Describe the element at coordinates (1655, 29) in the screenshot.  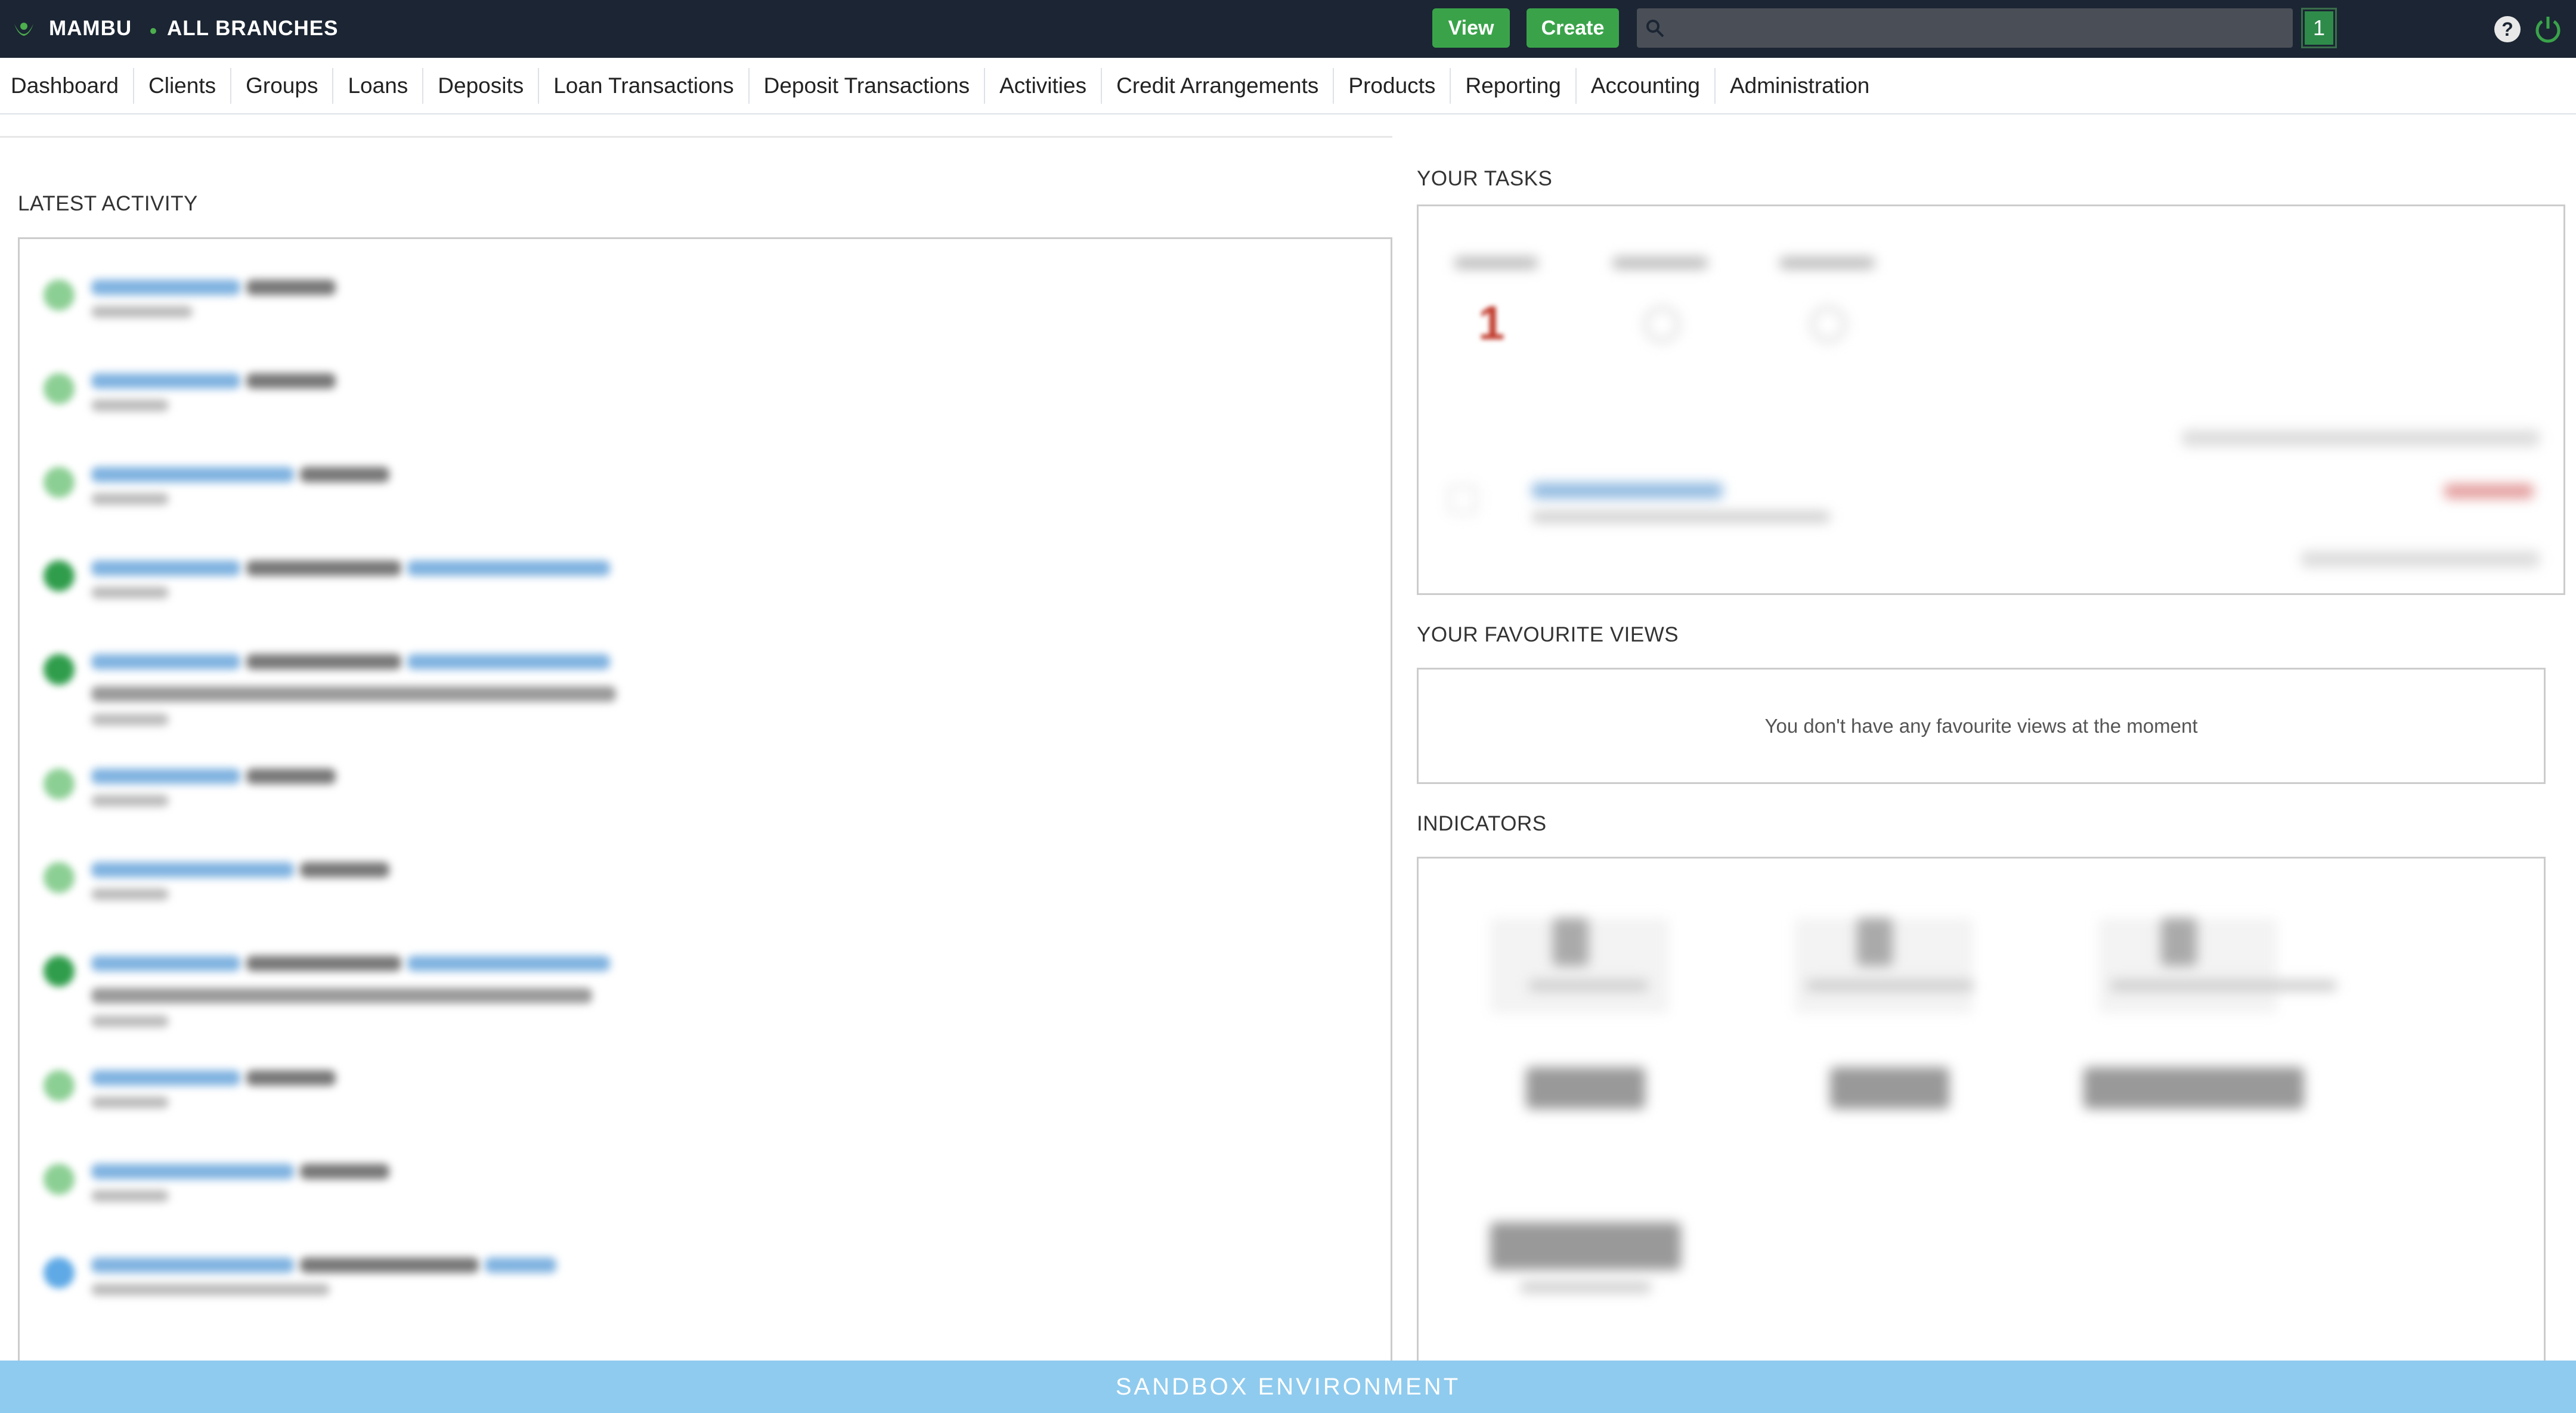
I see `search-icon` at that location.